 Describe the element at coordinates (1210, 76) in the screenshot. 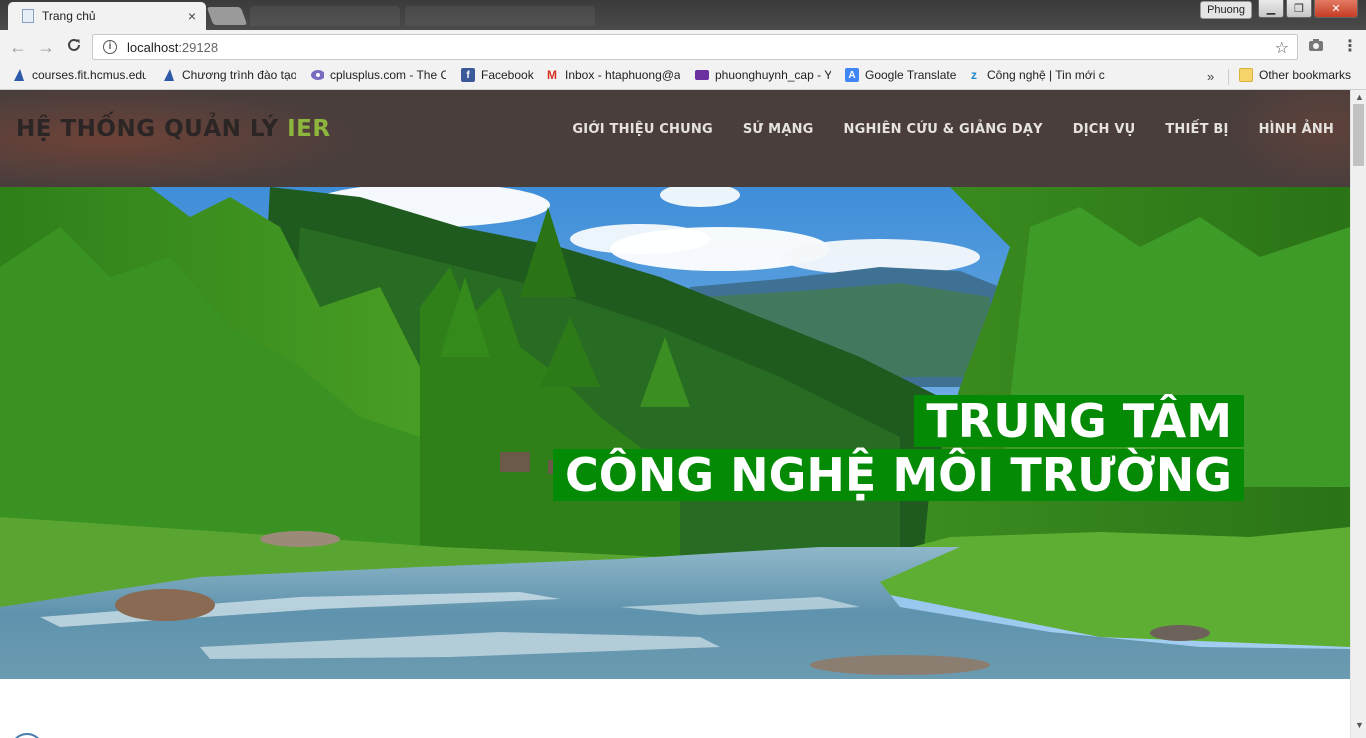

I see `more-bookmarks-icon: »` at that location.